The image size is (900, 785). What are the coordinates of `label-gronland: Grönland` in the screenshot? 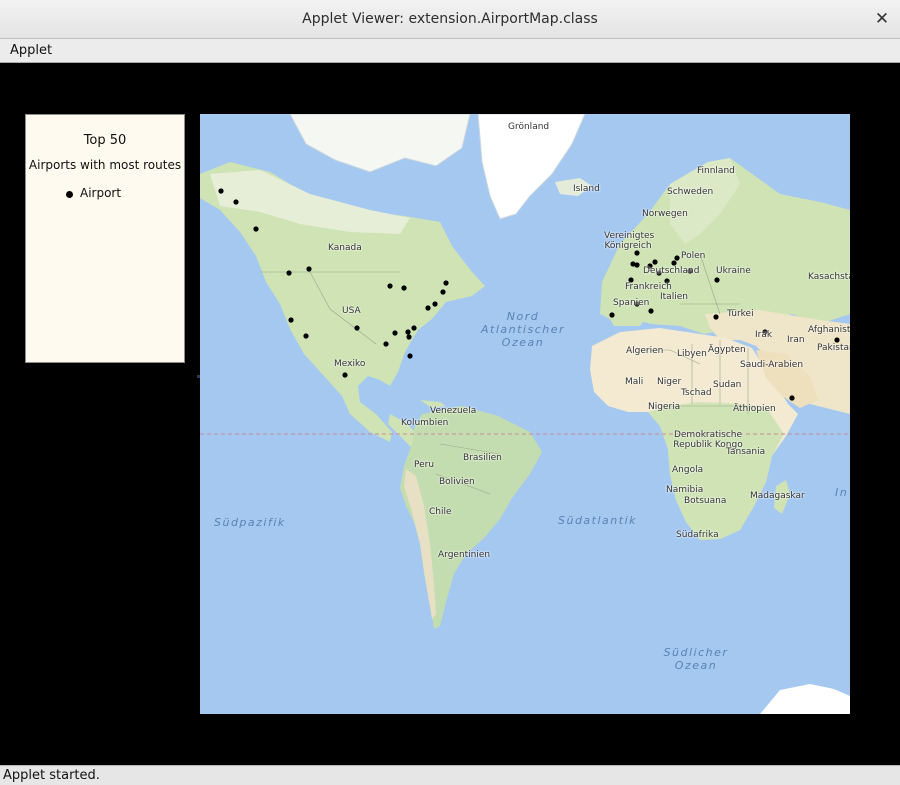 It's located at (529, 127).